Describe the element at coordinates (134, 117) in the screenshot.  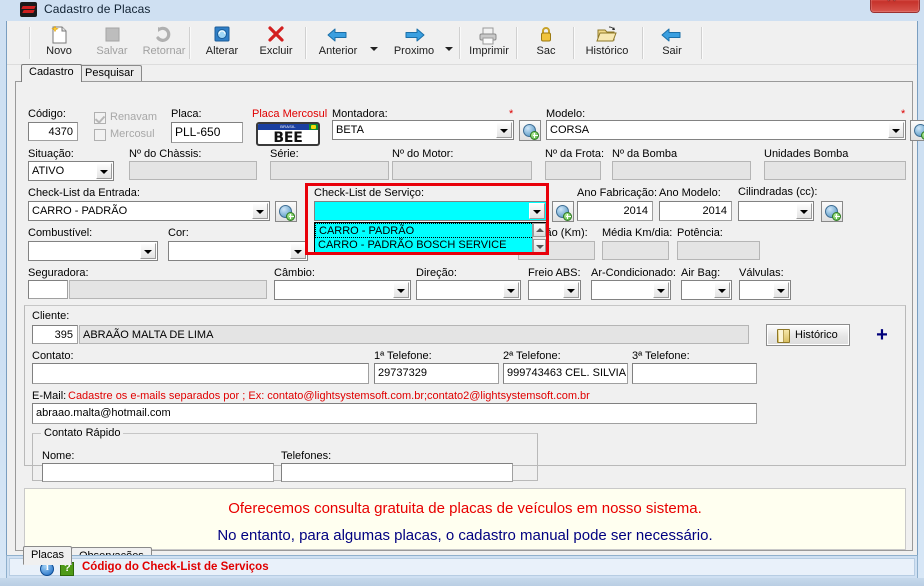
I see `renavam-label: Renavam` at that location.